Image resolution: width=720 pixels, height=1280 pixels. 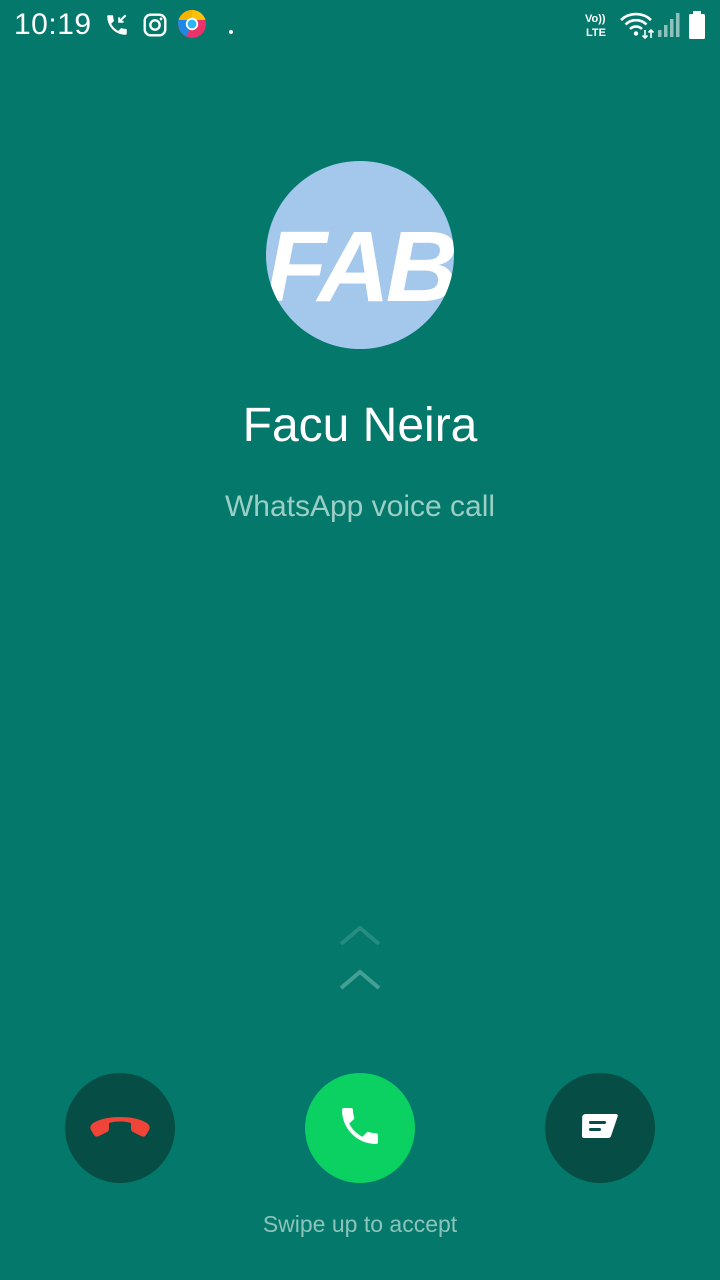 I want to click on caller-avatar: FAB, so click(x=360, y=255).